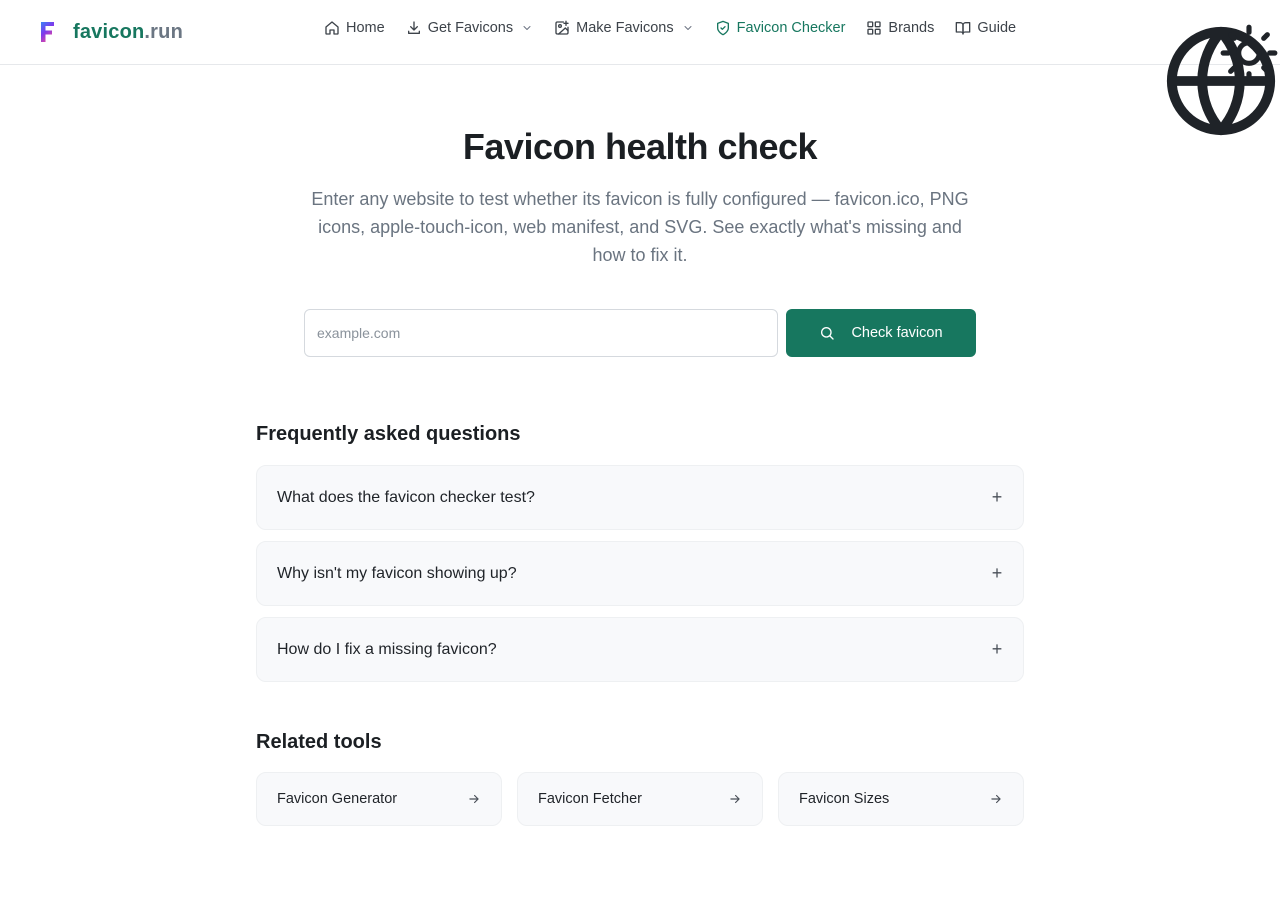 The image size is (1280, 900). What do you see at coordinates (562, 27) in the screenshot?
I see `image-plus-icon` at bounding box center [562, 27].